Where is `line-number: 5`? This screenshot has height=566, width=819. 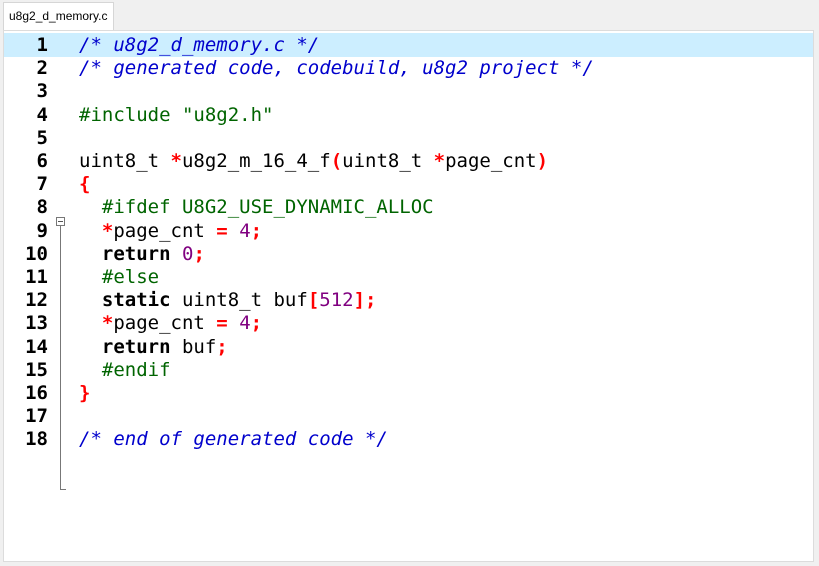 line-number: 5 is located at coordinates (42, 137).